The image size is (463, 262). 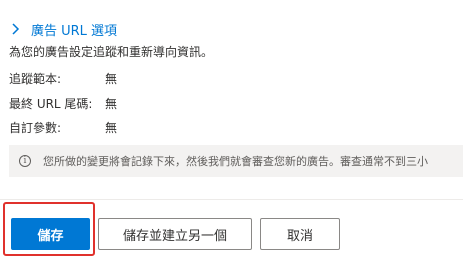 I want to click on field-label: 最終 URL 尾碼:, so click(x=51, y=104).